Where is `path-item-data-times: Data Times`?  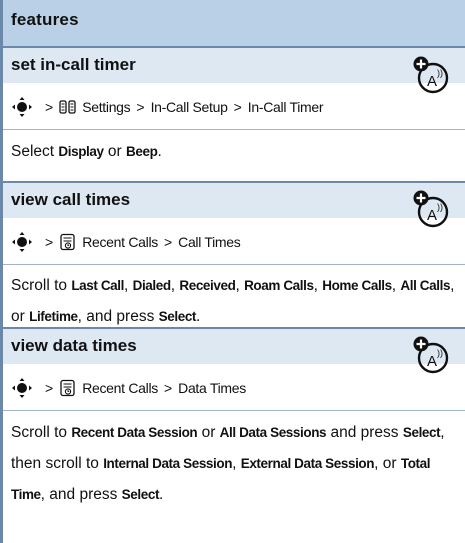 path-item-data-times: Data Times is located at coordinates (212, 388).